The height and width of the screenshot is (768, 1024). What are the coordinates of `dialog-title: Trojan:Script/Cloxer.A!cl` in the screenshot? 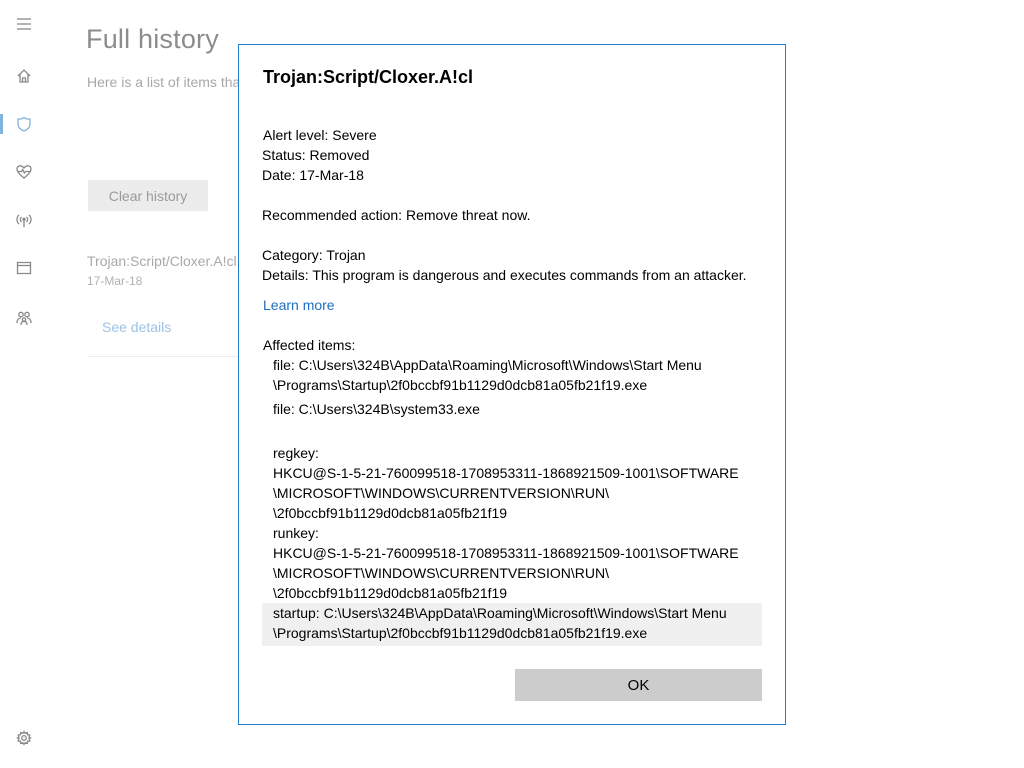 It's located at (368, 77).